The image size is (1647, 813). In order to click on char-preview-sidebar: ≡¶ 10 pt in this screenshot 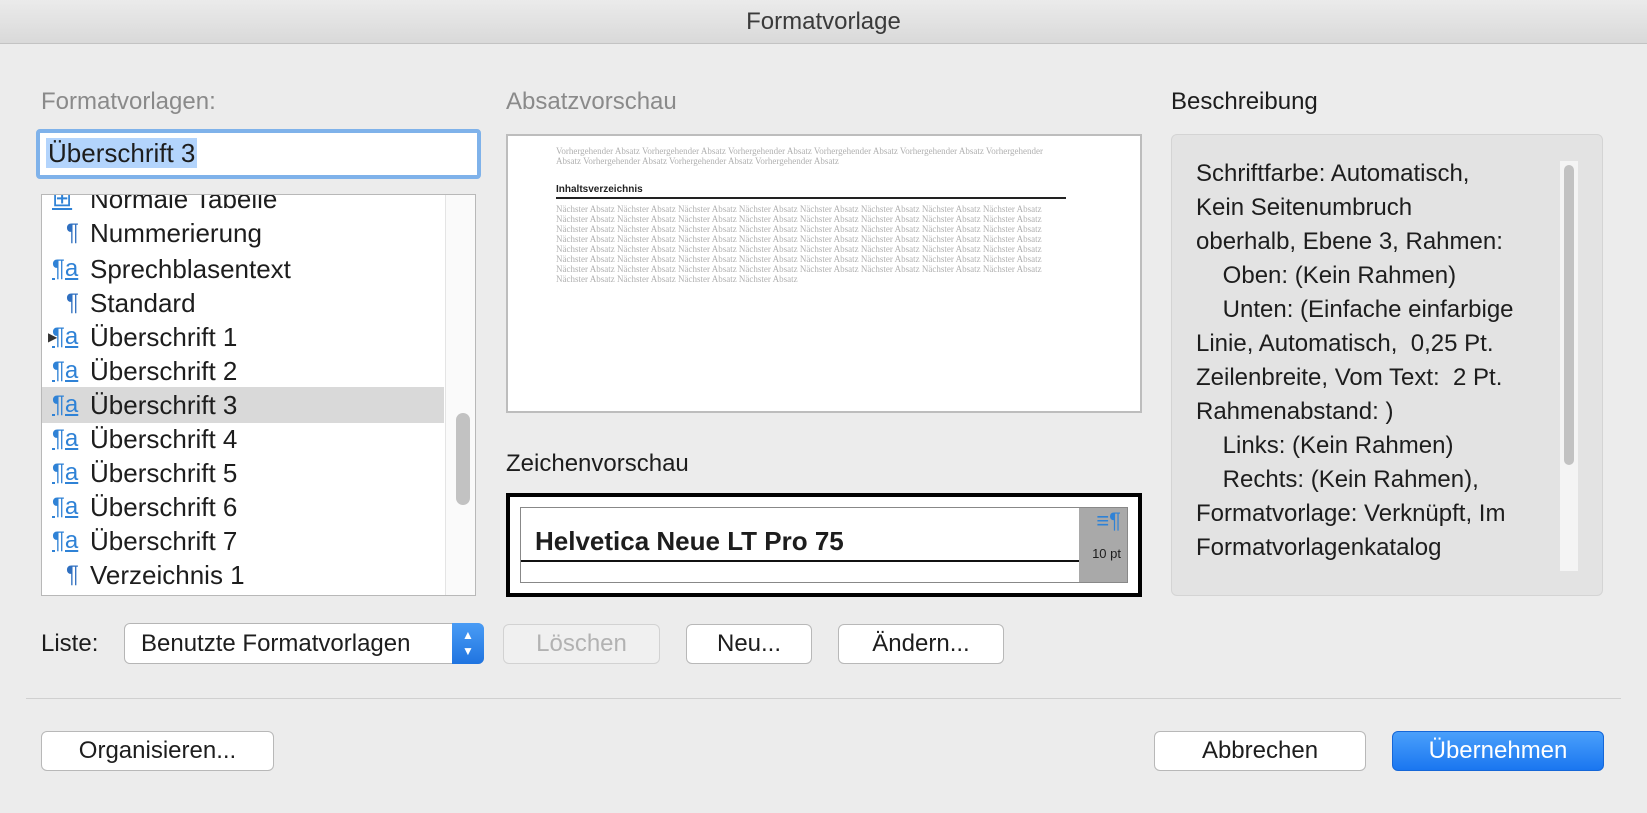, I will do `click(1103, 545)`.